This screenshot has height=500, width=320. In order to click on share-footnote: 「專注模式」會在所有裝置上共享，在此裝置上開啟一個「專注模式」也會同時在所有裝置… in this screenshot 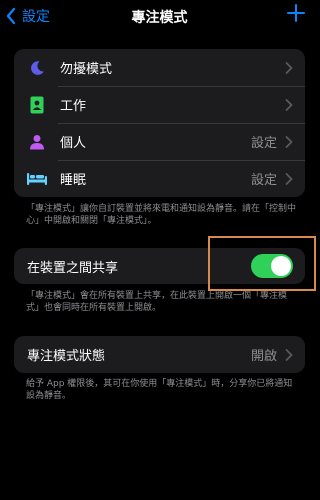, I will do `click(157, 302)`.